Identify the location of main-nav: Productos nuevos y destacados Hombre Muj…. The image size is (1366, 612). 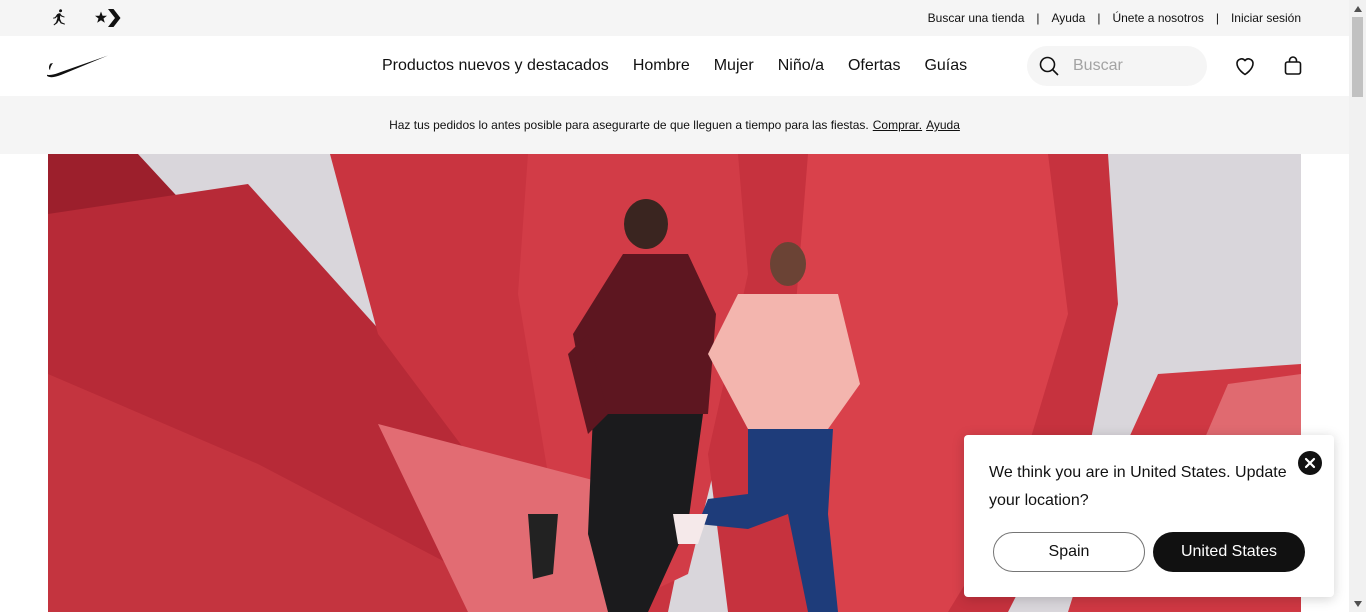
(674, 66).